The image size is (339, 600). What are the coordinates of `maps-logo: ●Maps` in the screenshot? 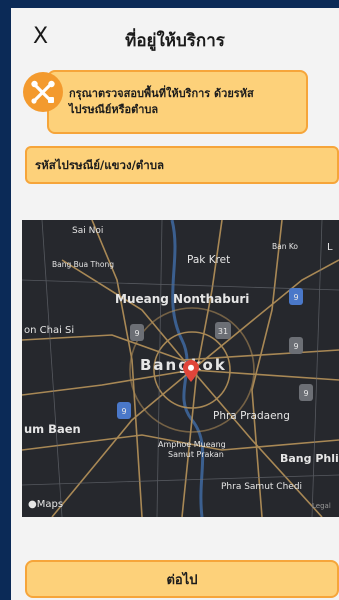 It's located at (46, 504).